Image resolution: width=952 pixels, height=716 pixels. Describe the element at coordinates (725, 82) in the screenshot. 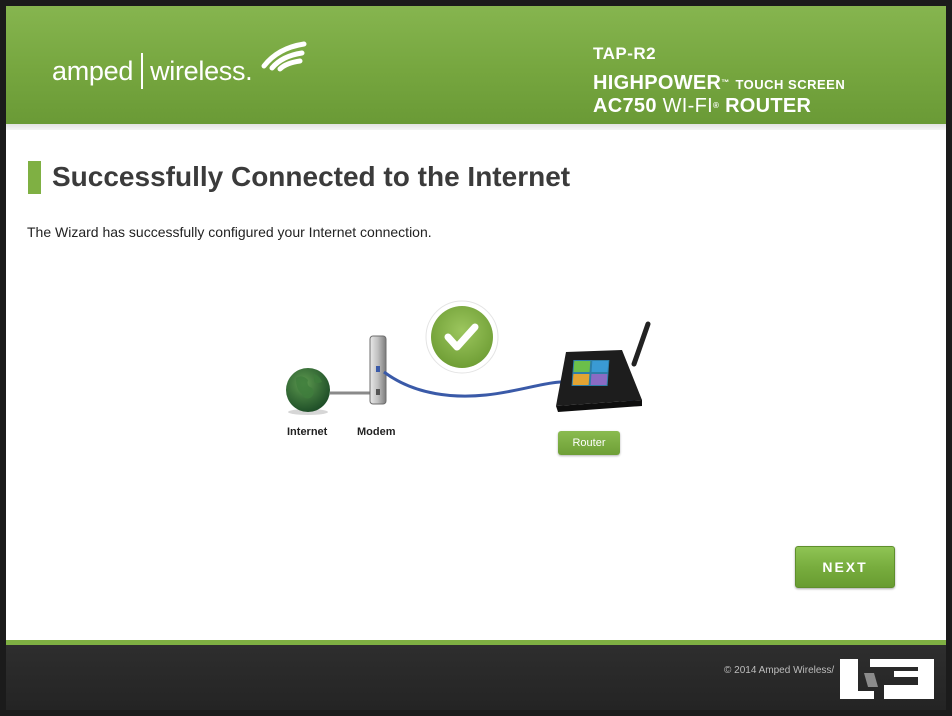

I see `trademark-mark: ™` at that location.